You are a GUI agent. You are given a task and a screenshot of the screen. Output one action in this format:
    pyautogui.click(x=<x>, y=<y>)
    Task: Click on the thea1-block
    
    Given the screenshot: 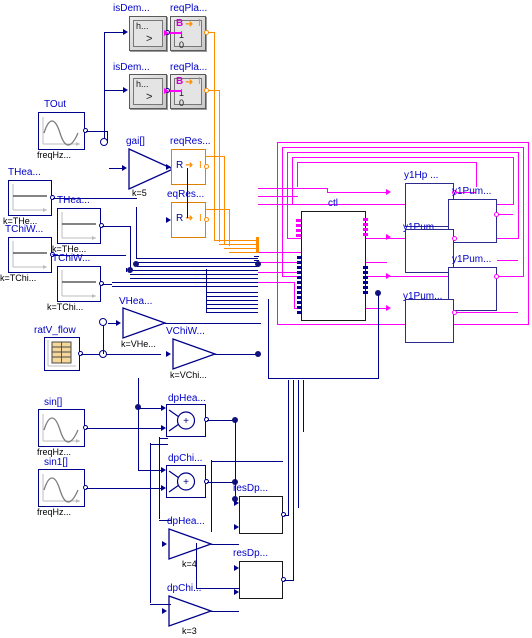 What is the action you would take?
    pyautogui.click(x=79, y=226)
    